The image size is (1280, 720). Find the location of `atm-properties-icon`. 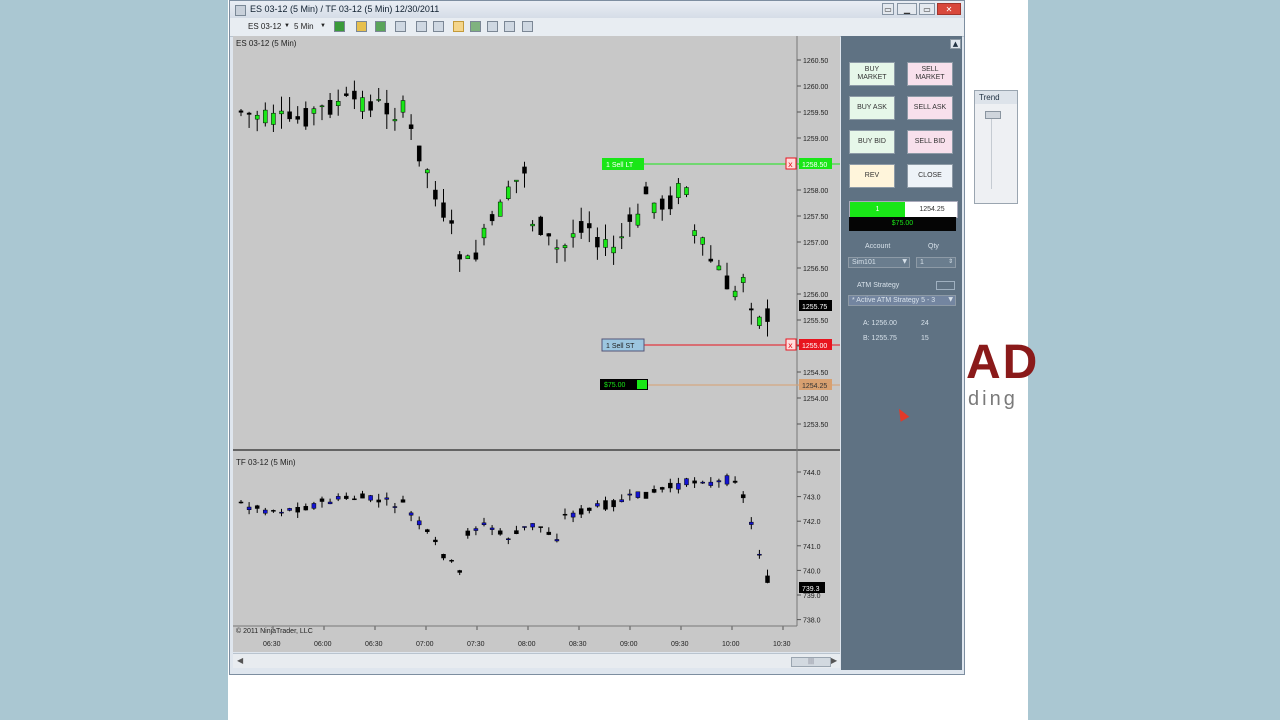

atm-properties-icon is located at coordinates (945, 285).